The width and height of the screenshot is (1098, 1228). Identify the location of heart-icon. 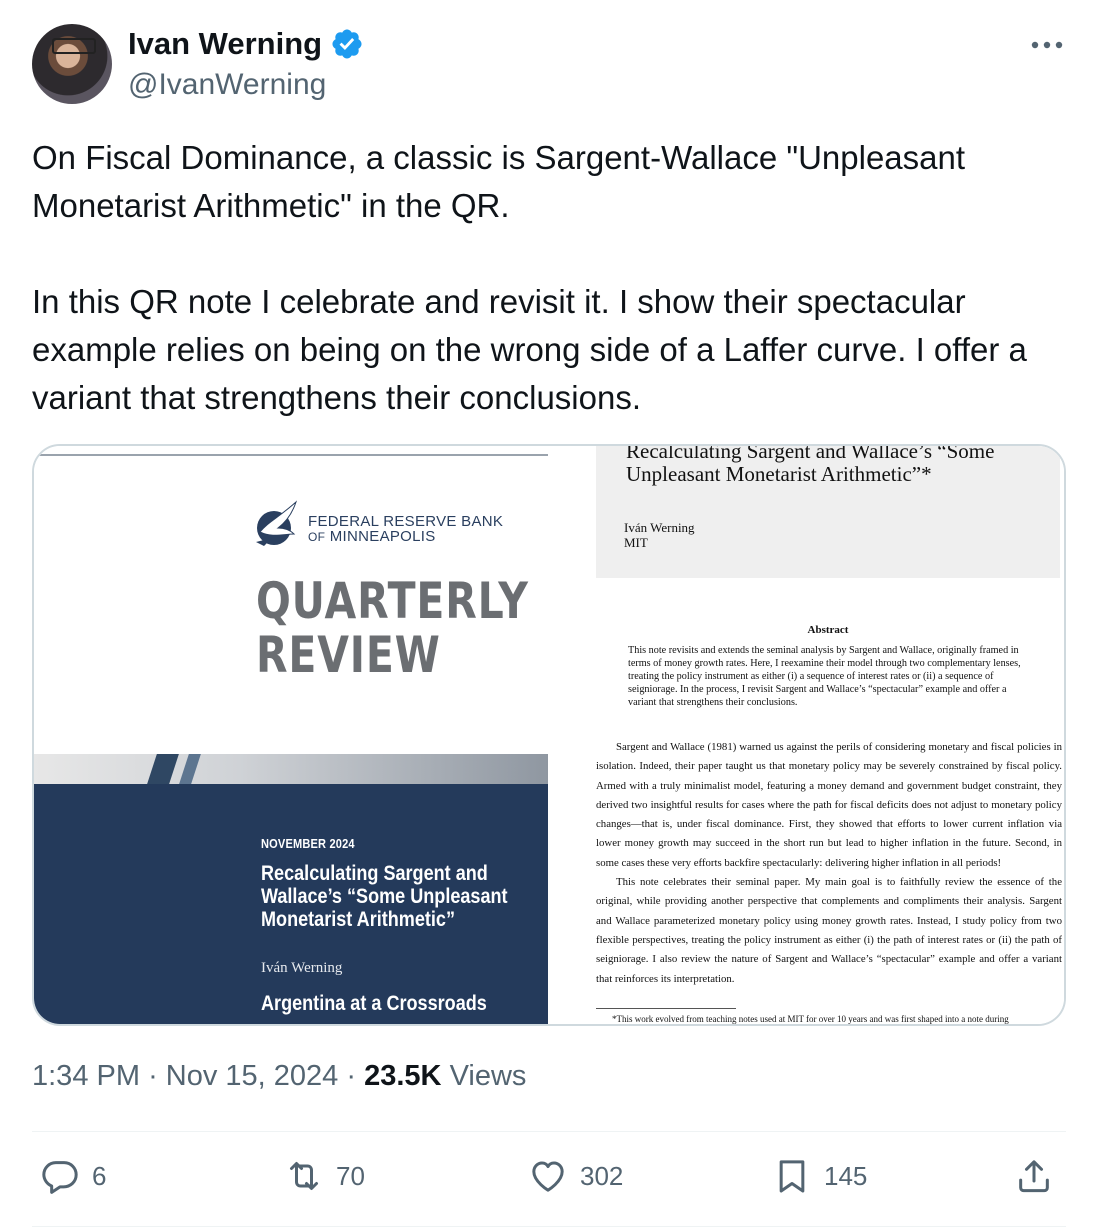
(548, 1176).